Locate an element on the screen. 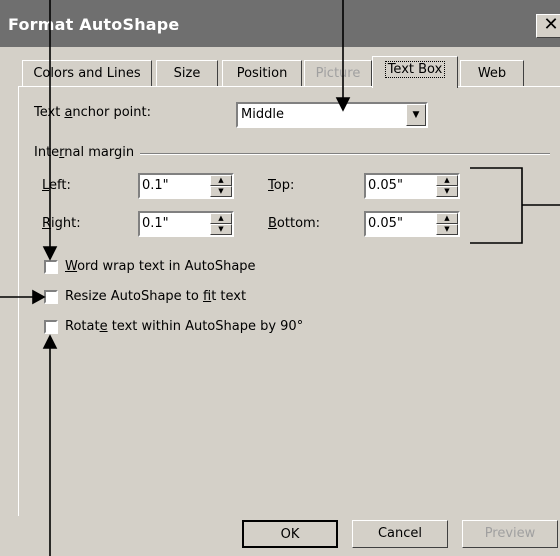  tab-colors-and-lines: Colors and Lines is located at coordinates (87, 73).